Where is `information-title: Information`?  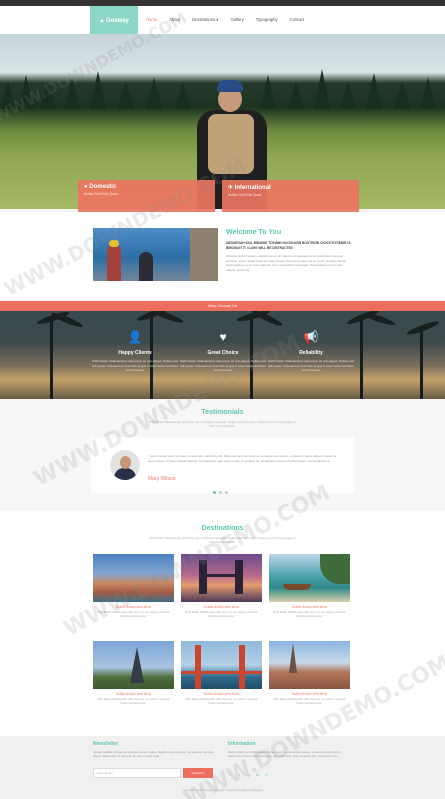 information-title: Information is located at coordinates (242, 744).